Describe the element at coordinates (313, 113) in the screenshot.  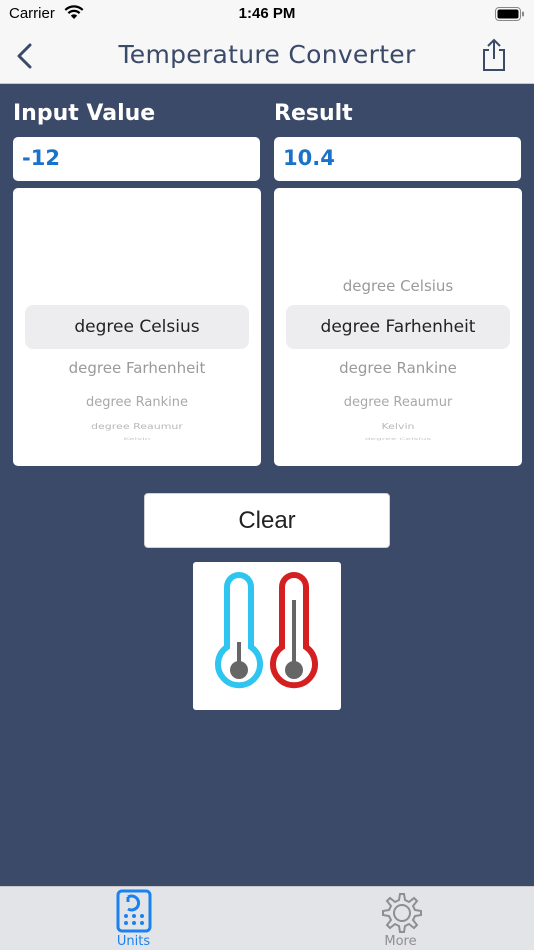
I see `result-label: Result` at that location.